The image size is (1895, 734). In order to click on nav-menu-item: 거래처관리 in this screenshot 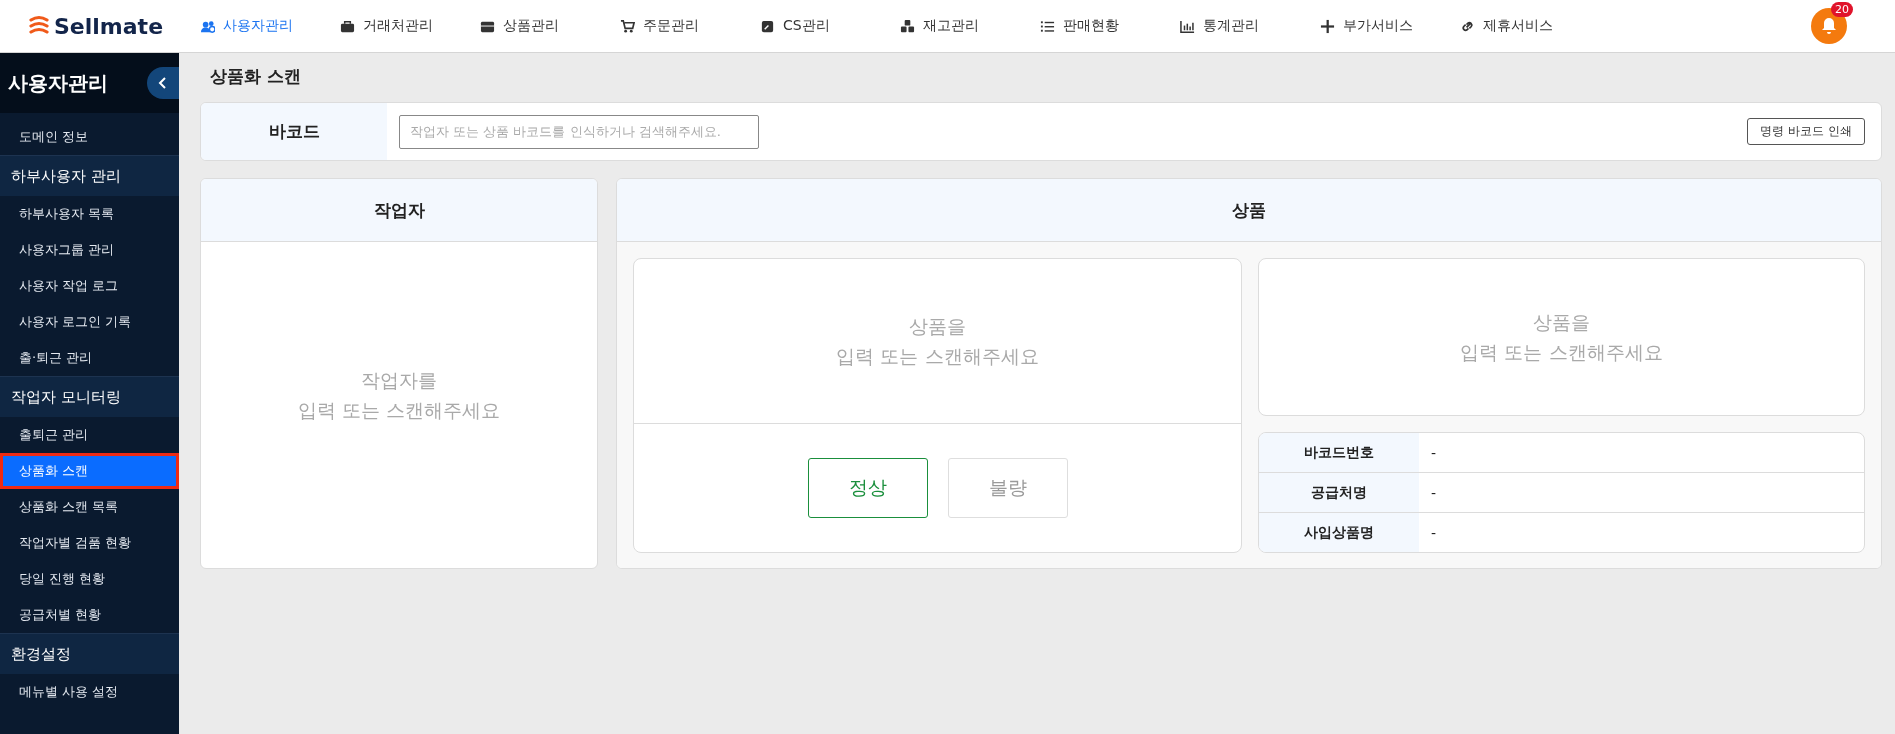, I will do `click(410, 26)`.